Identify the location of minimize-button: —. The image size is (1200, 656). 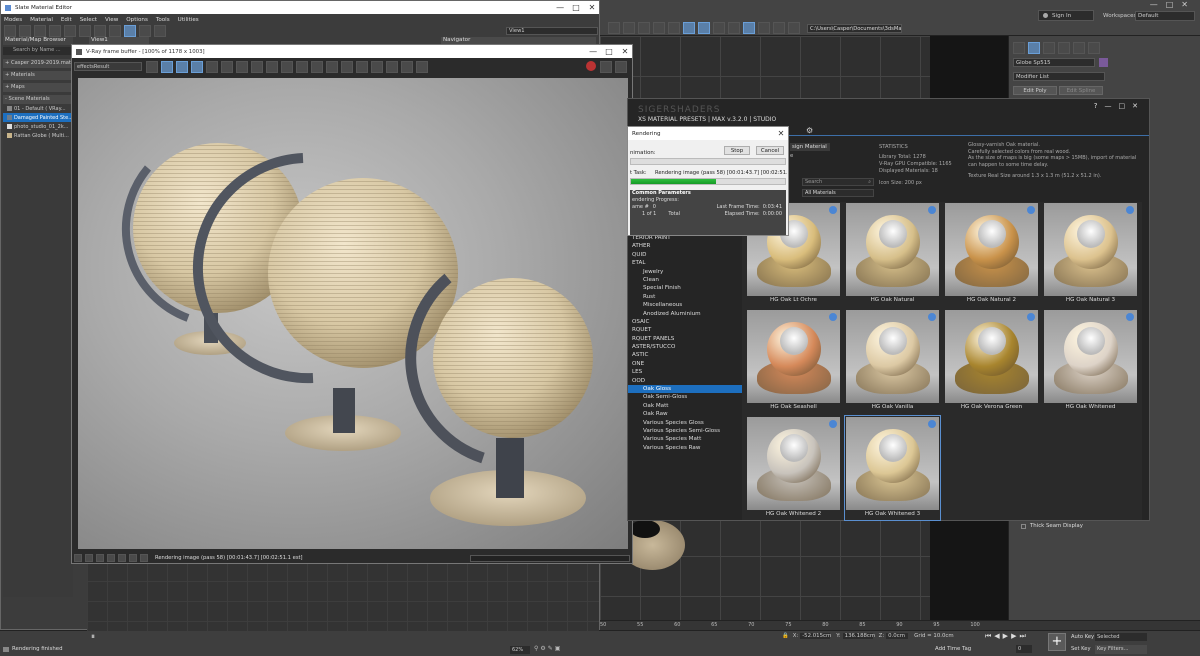
(593, 51).